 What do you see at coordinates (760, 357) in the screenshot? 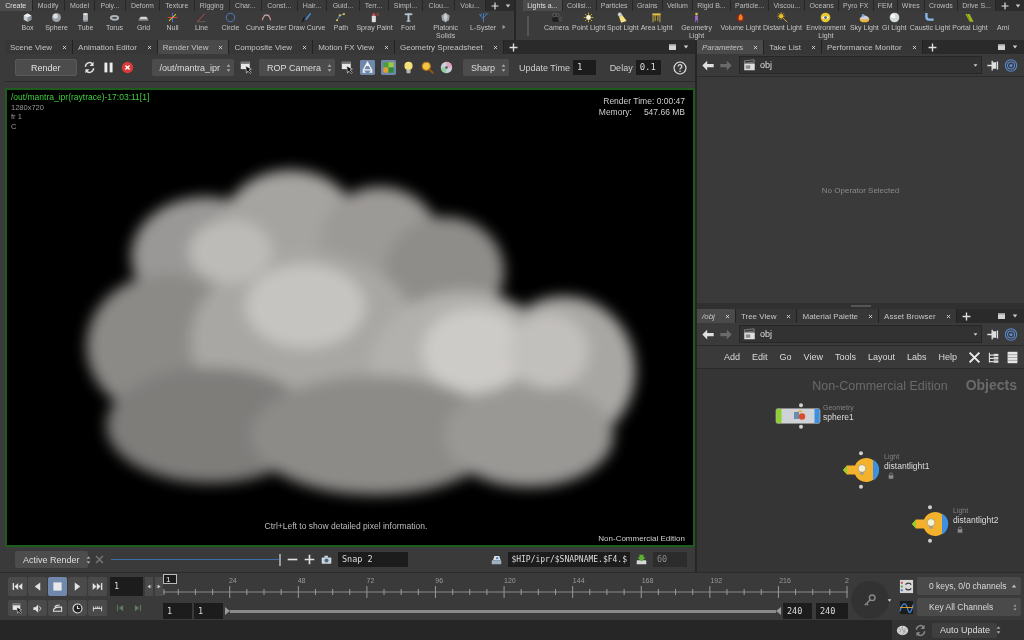
I see `menu-item: Edit` at bounding box center [760, 357].